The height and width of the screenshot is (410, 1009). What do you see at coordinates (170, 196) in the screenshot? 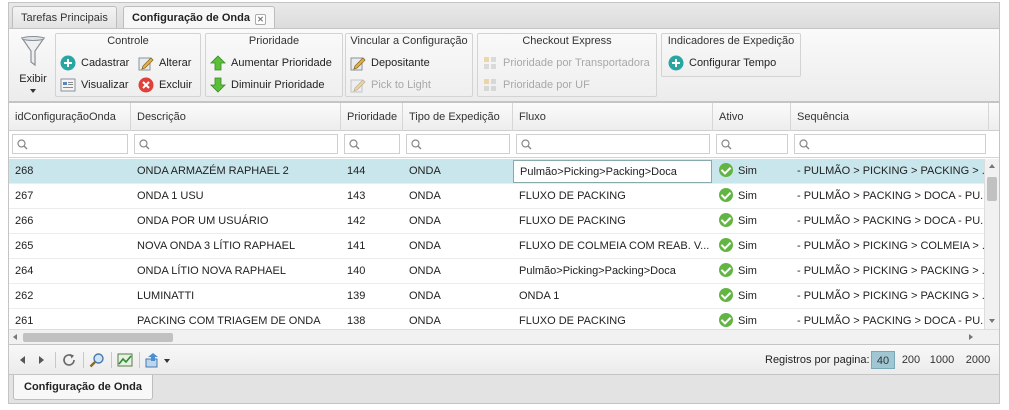
I see `cell-descricao: ONDA 1 USU` at bounding box center [170, 196].